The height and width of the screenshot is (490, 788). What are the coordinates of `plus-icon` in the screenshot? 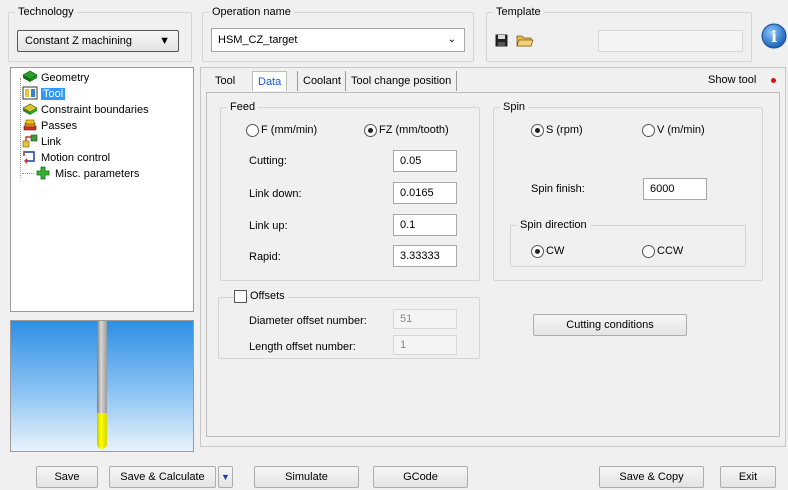 It's located at (44, 173).